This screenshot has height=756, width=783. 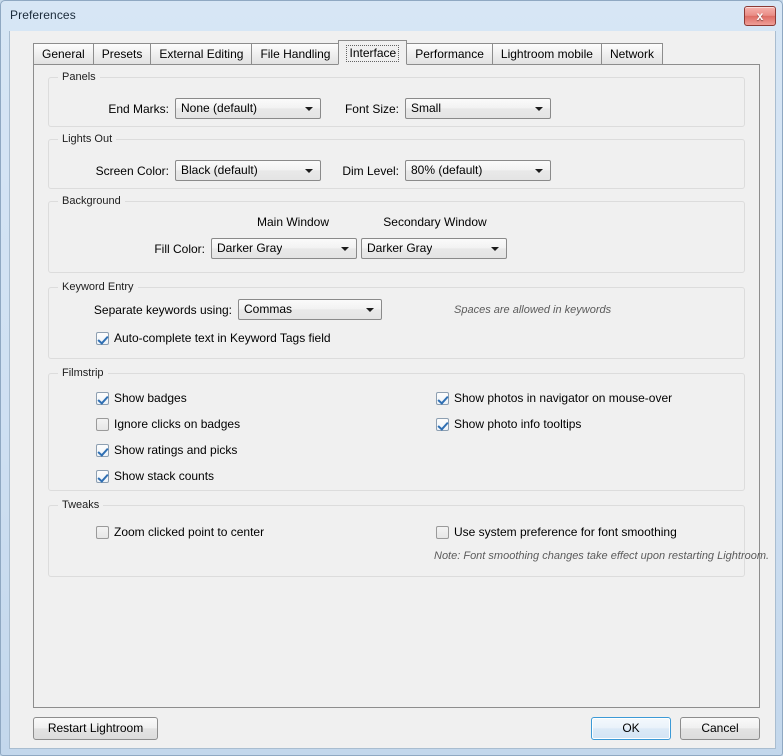 What do you see at coordinates (98, 287) in the screenshot?
I see `keyword-entry-group-title: Keyword Entry` at bounding box center [98, 287].